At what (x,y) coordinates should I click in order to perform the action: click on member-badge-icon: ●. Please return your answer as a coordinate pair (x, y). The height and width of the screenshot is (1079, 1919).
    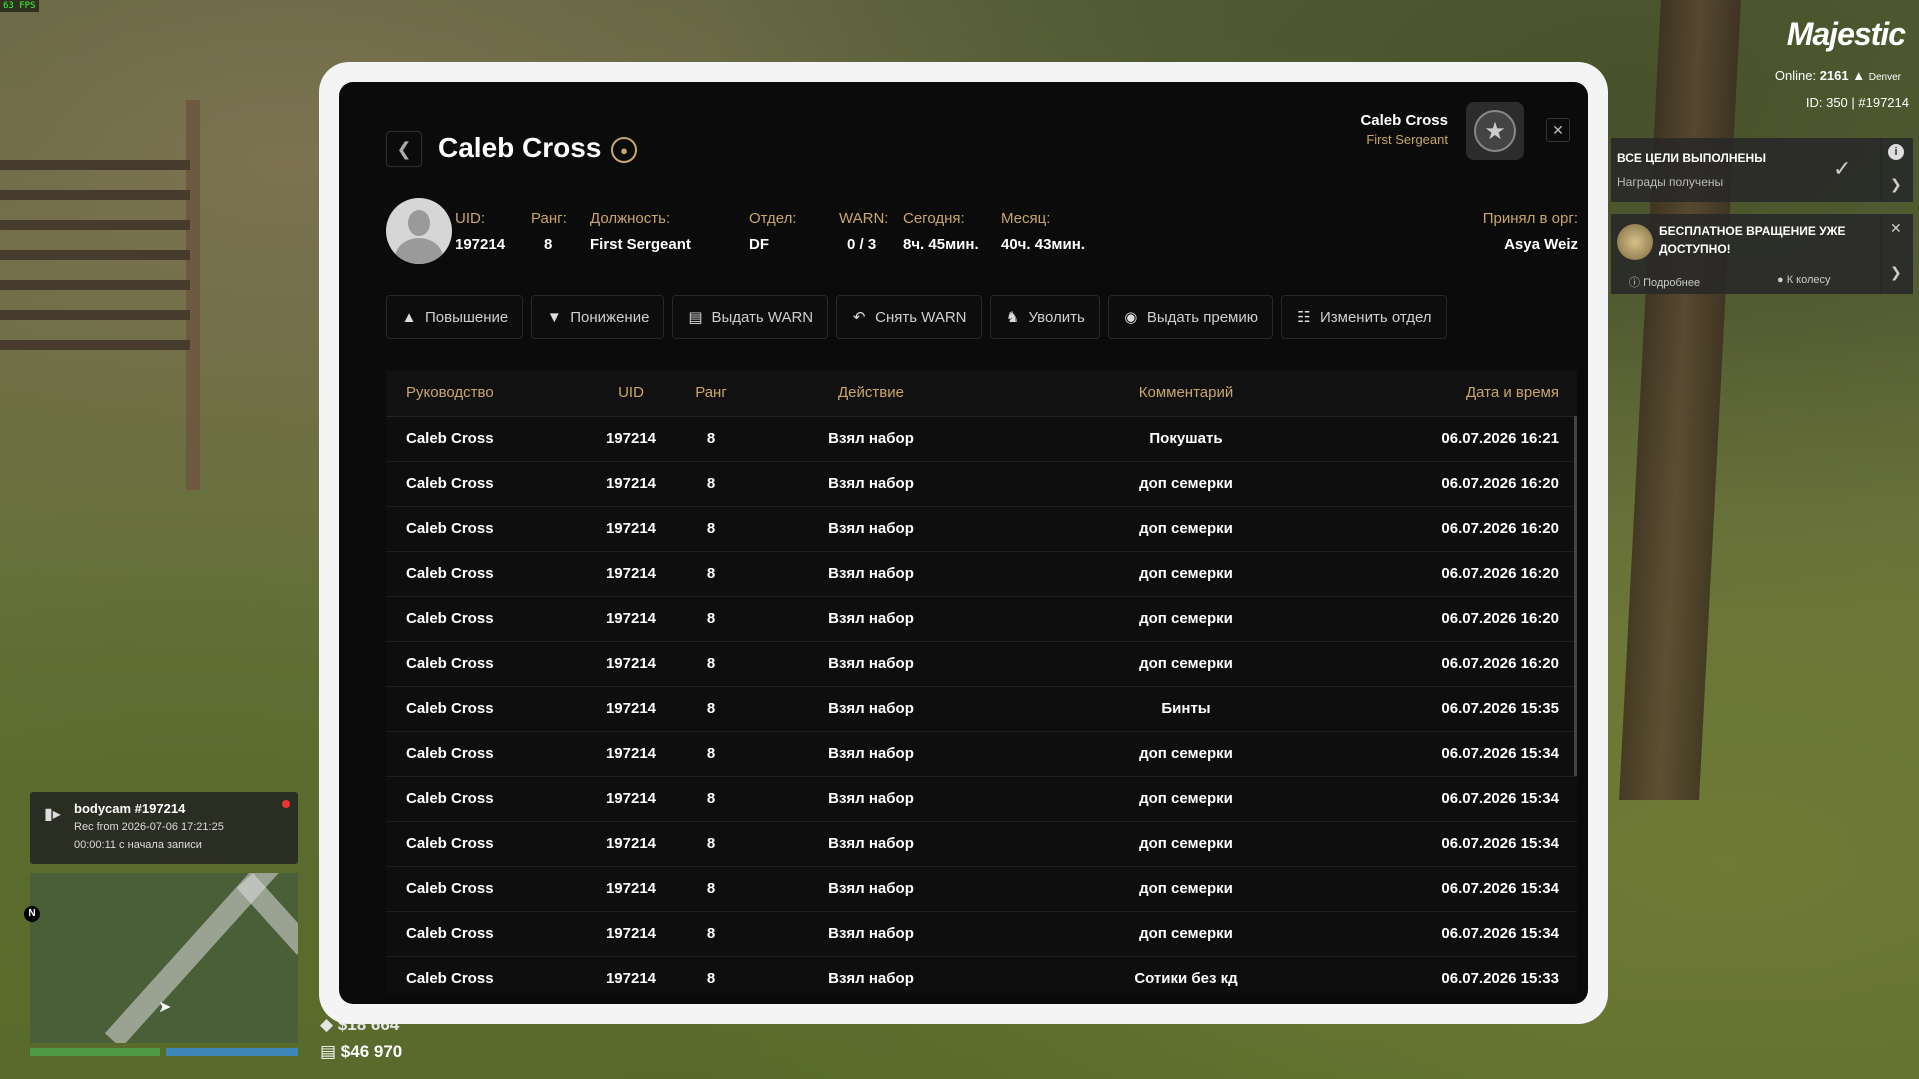
    Looking at the image, I should click on (624, 150).